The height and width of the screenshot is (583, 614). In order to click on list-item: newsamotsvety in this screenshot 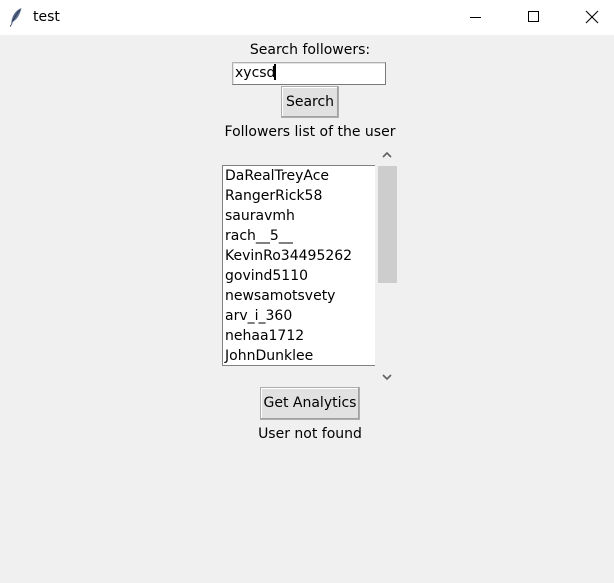, I will do `click(280, 296)`.